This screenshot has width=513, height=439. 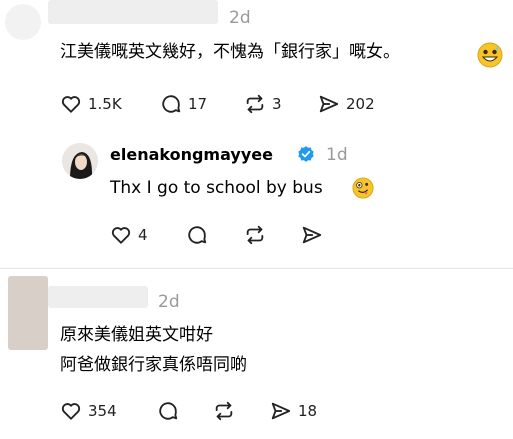 I want to click on avatar-redacted, so click(x=28, y=313).